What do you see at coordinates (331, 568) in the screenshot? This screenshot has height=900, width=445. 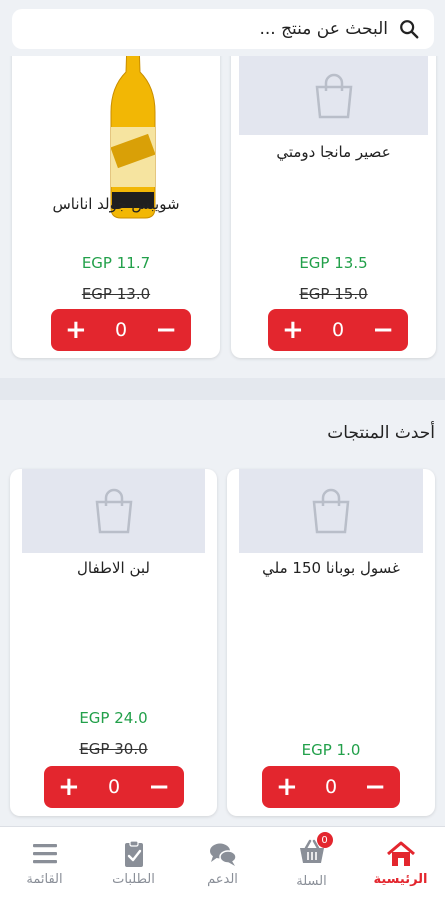 I see `product-name: غسول بوبانا 150 ملي` at bounding box center [331, 568].